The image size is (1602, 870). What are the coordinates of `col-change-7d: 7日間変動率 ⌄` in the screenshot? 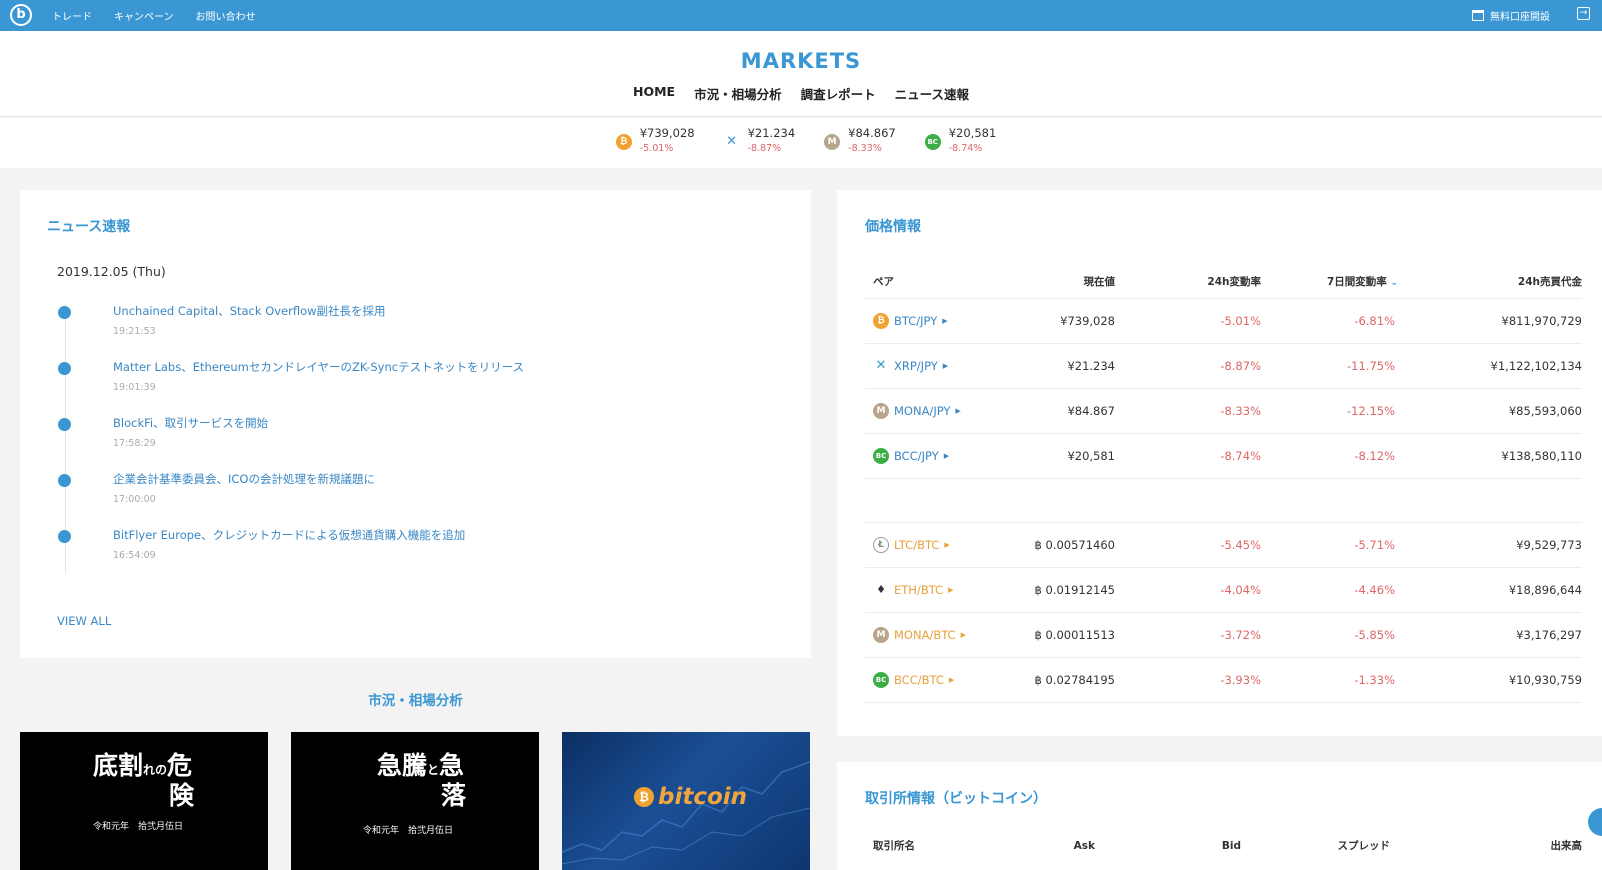 It's located at (1334, 282).